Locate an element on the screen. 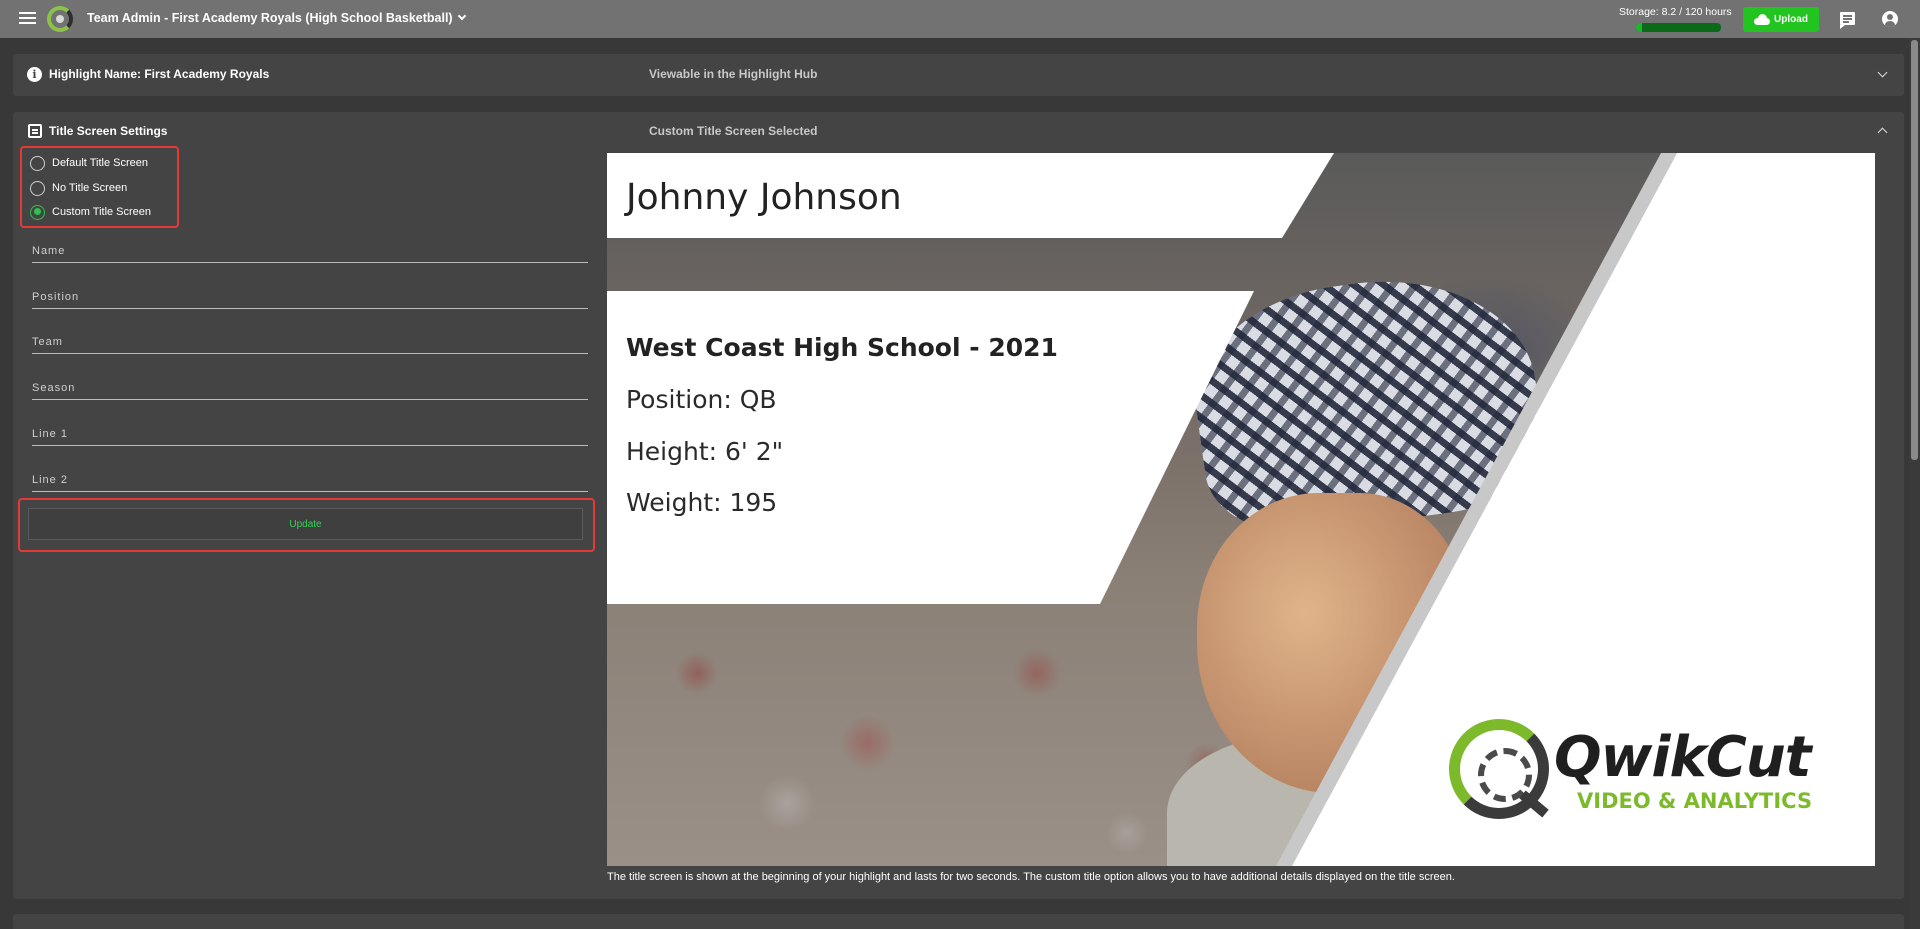 The image size is (1920, 929). app-logo is located at coordinates (60, 19).